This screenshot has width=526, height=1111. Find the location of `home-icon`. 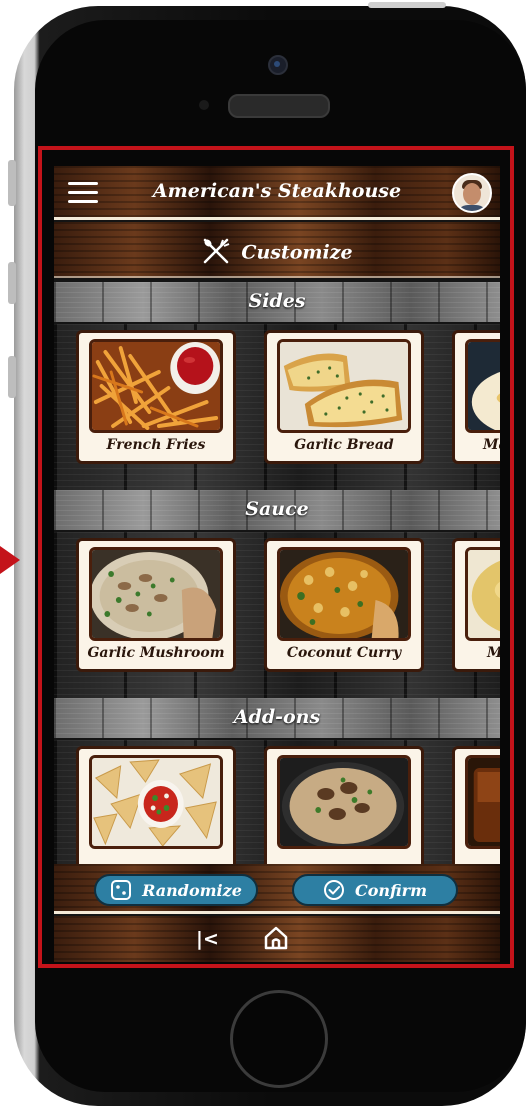

home-icon is located at coordinates (276, 940).